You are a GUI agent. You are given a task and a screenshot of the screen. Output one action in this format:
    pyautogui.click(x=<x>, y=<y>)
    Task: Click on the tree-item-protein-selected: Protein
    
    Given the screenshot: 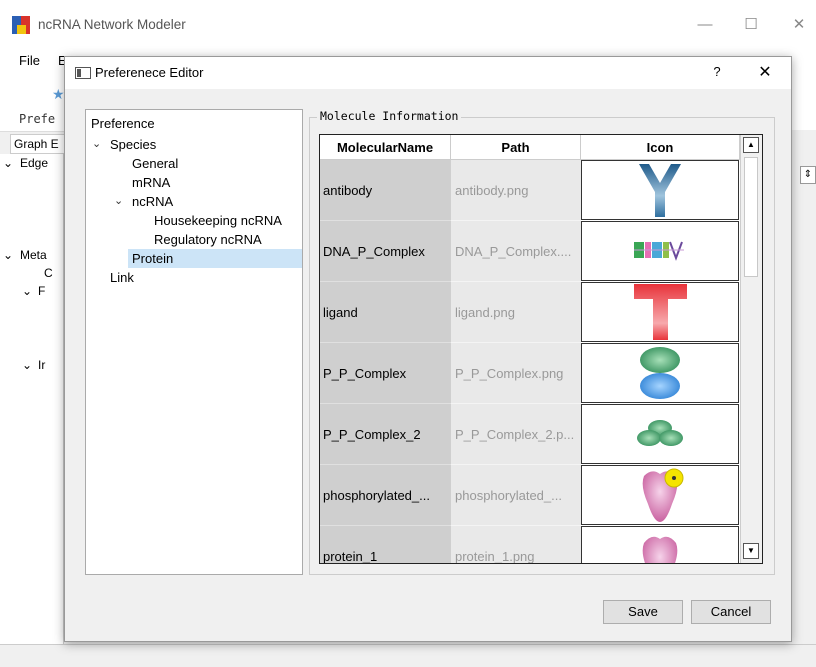 What is the action you would take?
    pyautogui.click(x=215, y=258)
    